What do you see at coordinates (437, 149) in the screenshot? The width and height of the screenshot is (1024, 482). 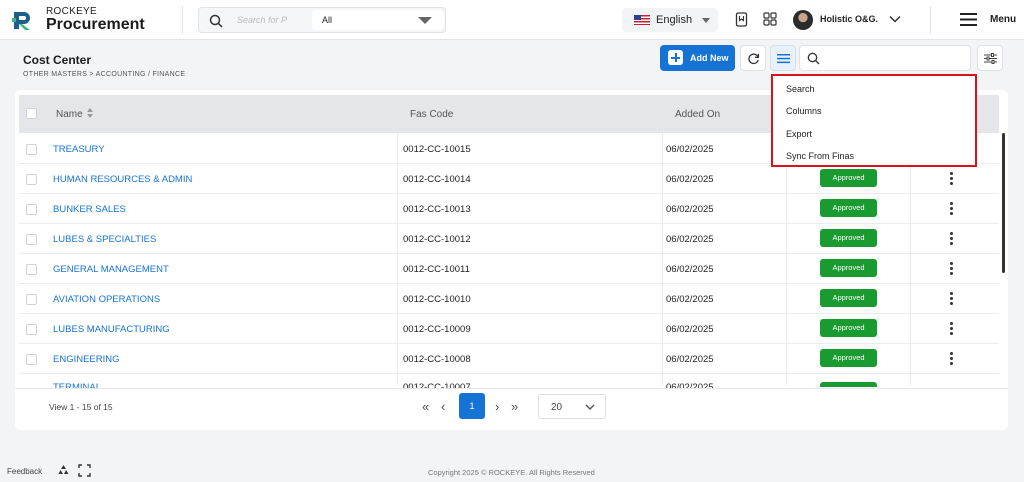 I see `row-fas-code: 0012-CC-10015` at bounding box center [437, 149].